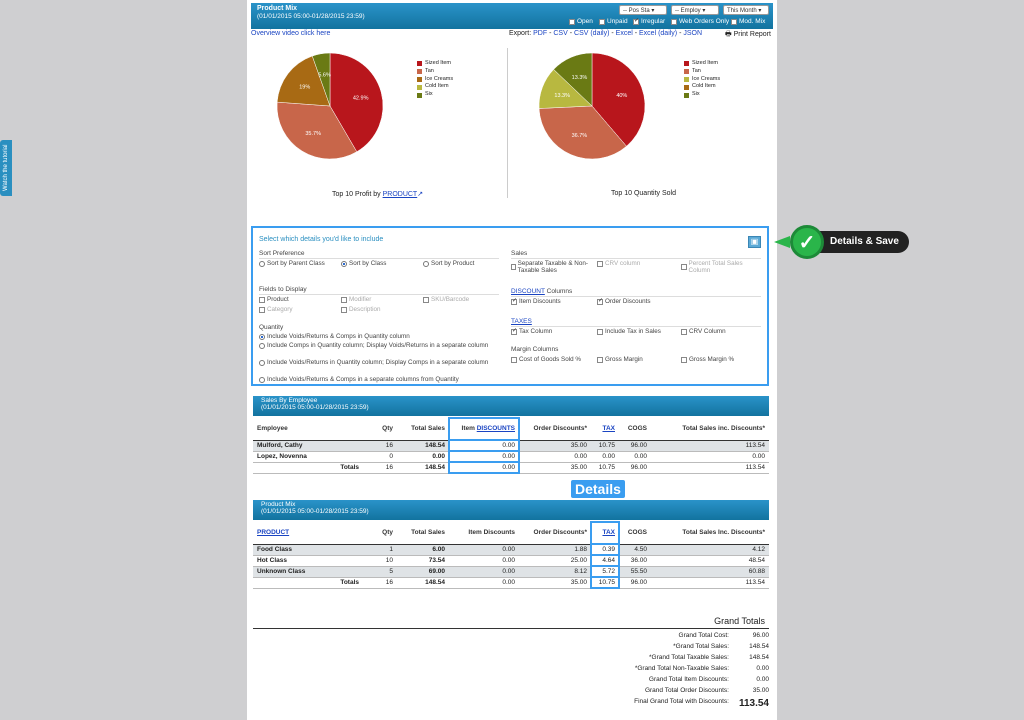 This screenshot has height=720, width=1024. Describe the element at coordinates (620, 359) in the screenshot. I see `gross-margin-checkbox: Gross Margin` at that location.